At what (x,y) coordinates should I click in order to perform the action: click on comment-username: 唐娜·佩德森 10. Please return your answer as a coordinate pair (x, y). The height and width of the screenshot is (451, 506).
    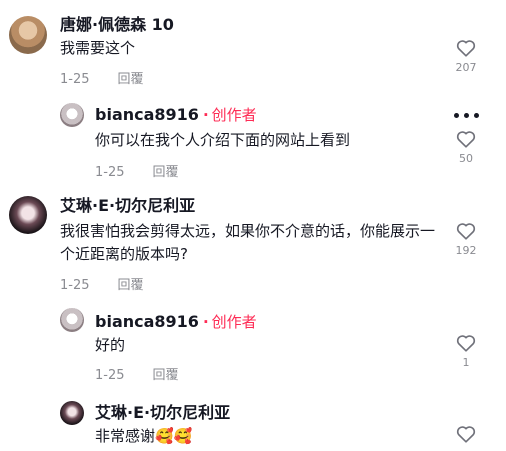
    Looking at the image, I should click on (117, 25).